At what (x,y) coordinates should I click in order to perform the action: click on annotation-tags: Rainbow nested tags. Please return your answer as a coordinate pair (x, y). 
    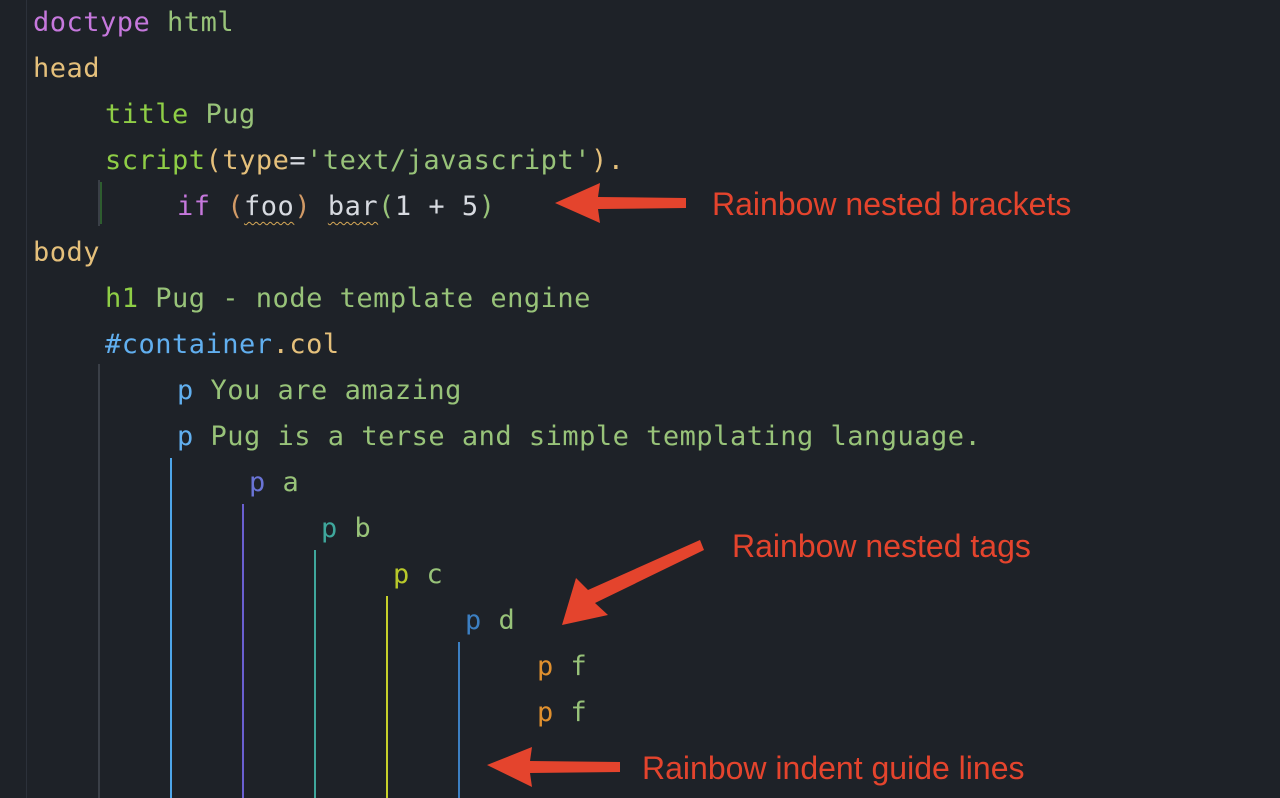
    Looking at the image, I should click on (881, 546).